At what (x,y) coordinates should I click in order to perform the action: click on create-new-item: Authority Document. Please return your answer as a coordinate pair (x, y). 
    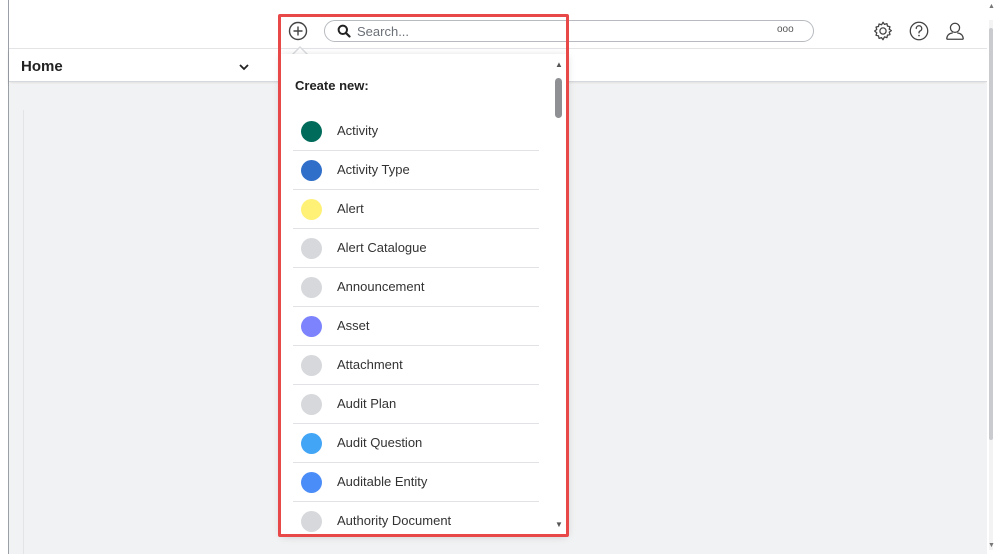
    Looking at the image, I should click on (416, 518).